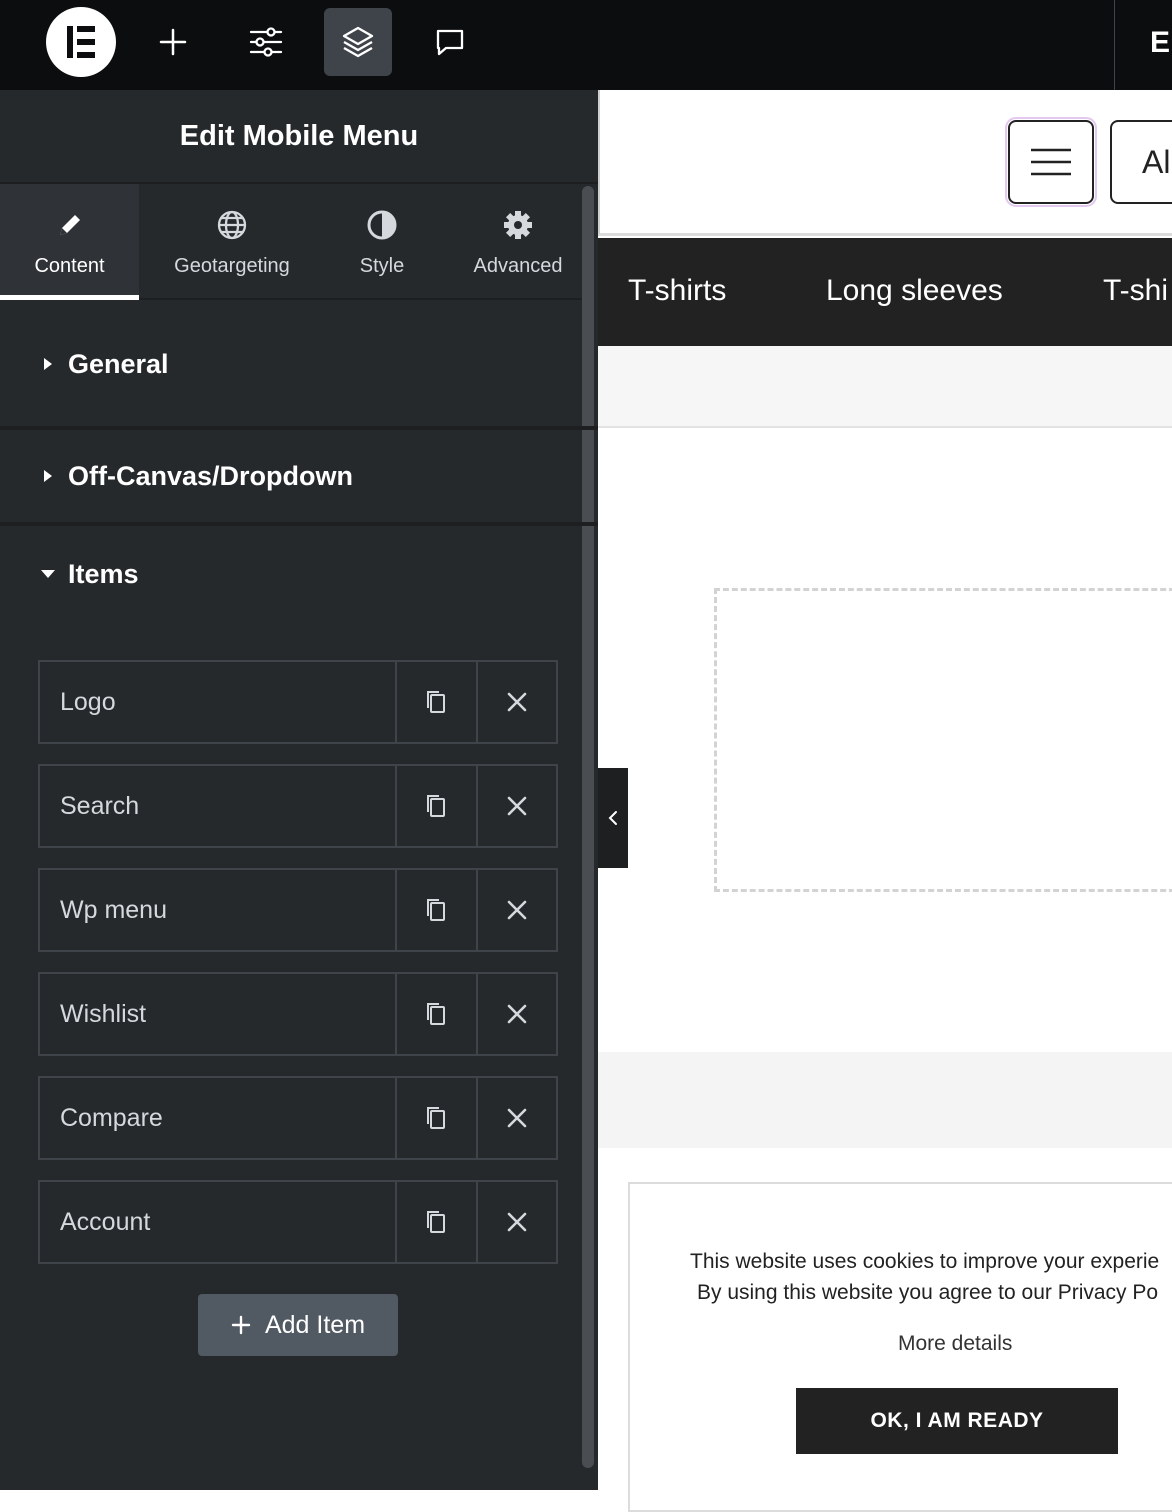  I want to click on repeater-item: Wishlist, so click(298, 1014).